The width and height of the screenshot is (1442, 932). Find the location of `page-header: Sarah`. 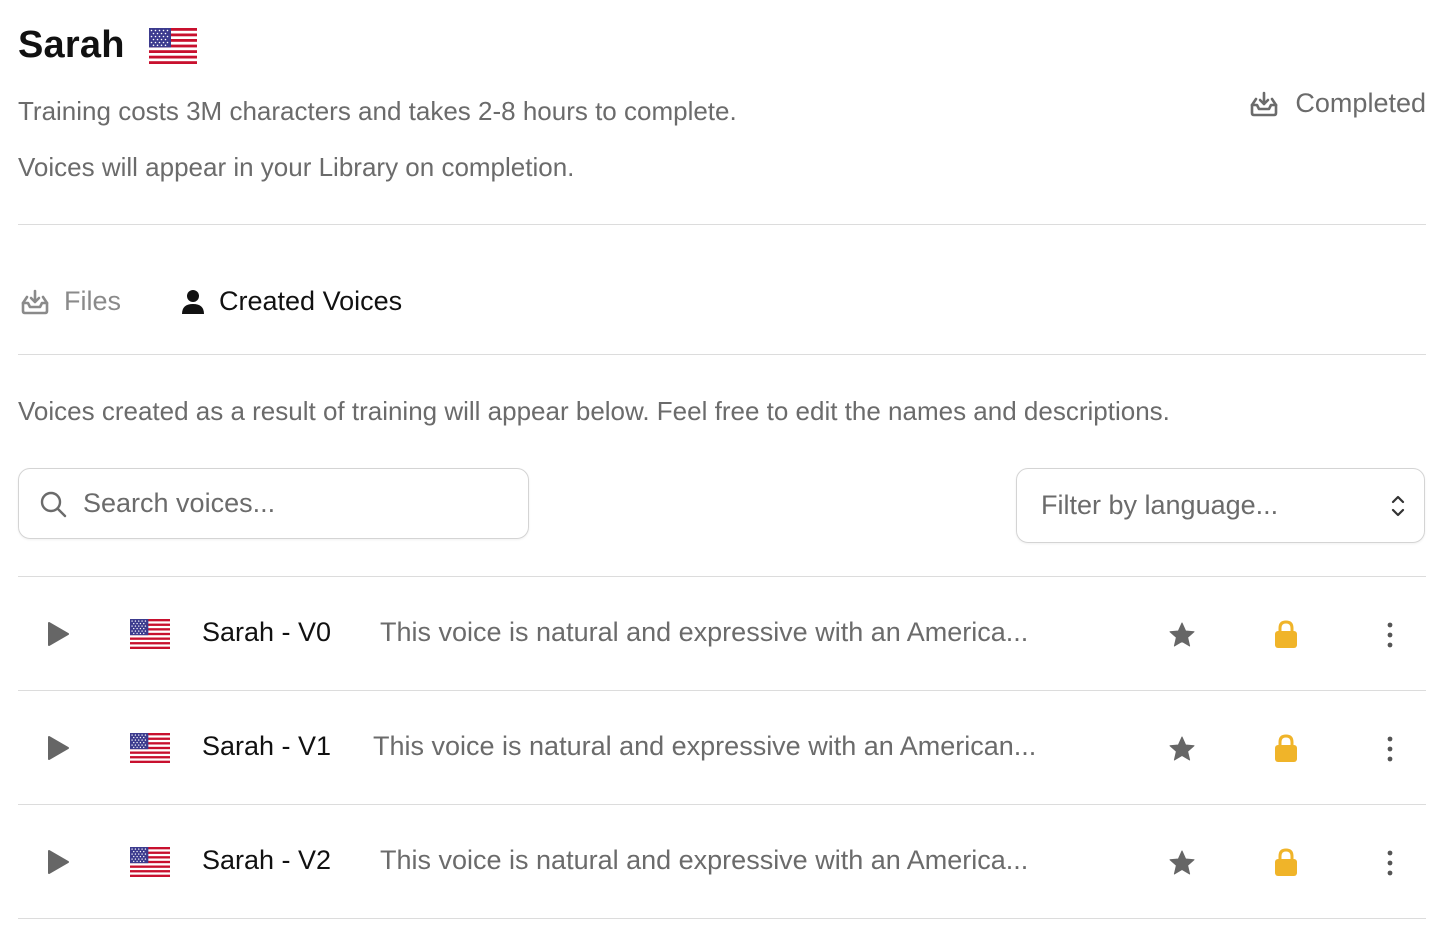

page-header: Sarah is located at coordinates (107, 45).